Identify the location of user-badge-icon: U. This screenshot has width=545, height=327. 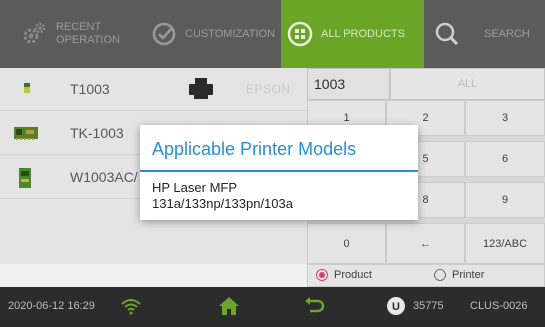
(396, 307).